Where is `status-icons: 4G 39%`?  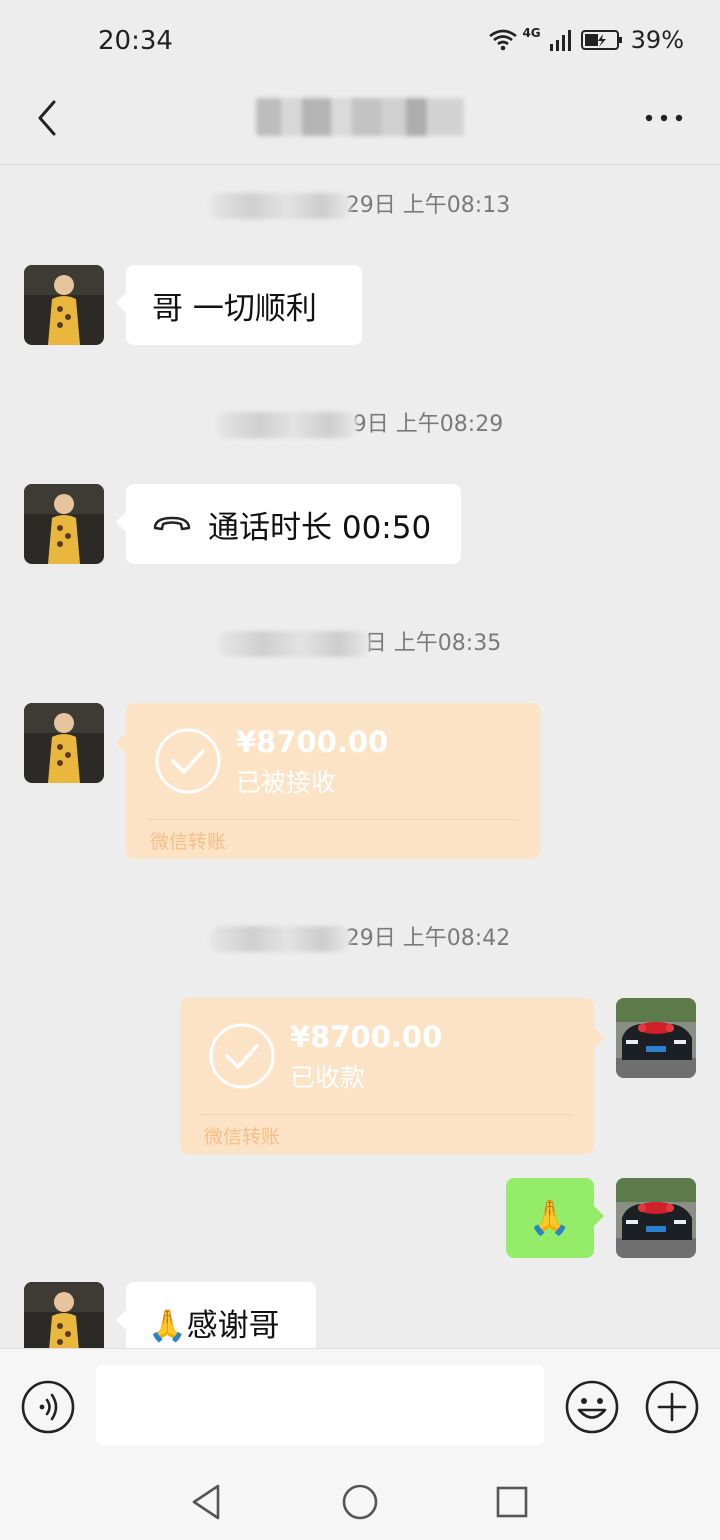
status-icons: 4G 39% is located at coordinates (586, 40).